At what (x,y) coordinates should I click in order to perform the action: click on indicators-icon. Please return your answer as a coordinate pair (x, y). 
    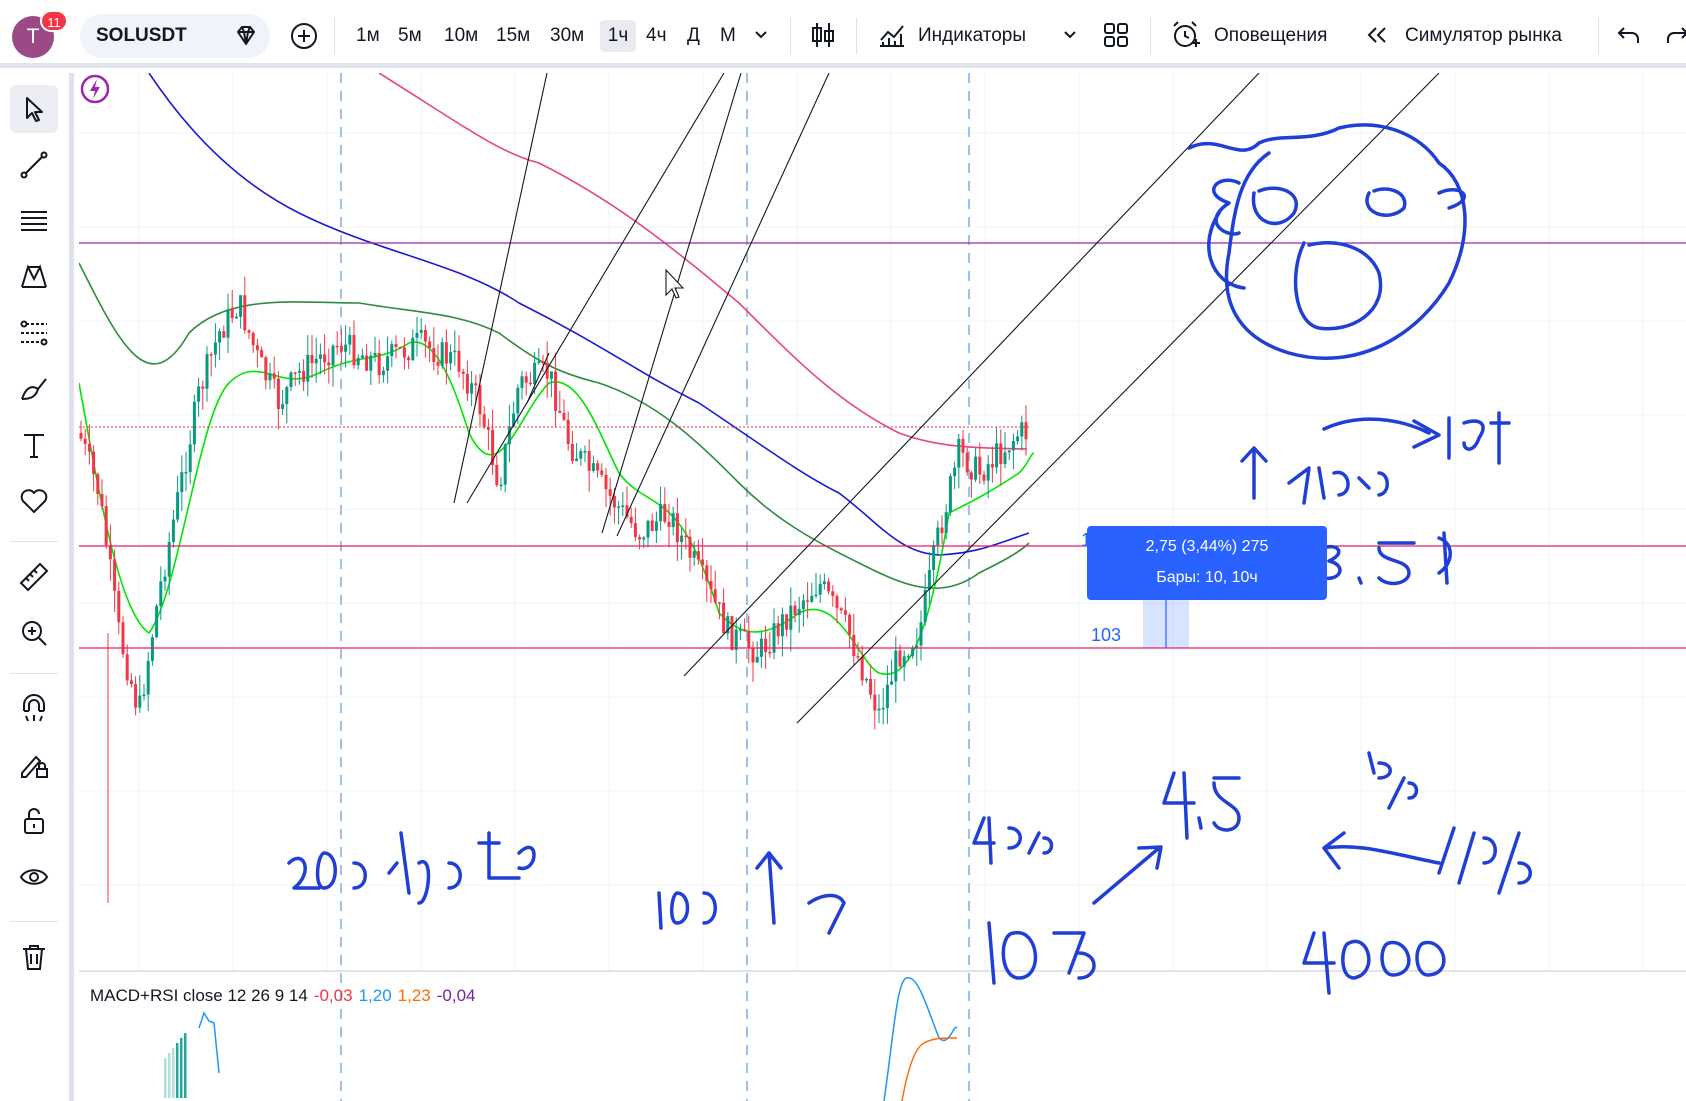
    Looking at the image, I should click on (892, 35).